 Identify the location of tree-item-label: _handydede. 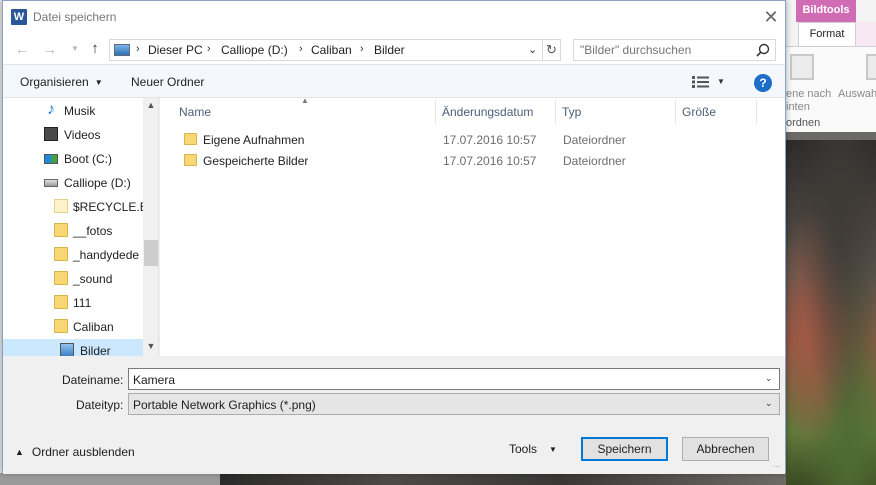
(106, 255).